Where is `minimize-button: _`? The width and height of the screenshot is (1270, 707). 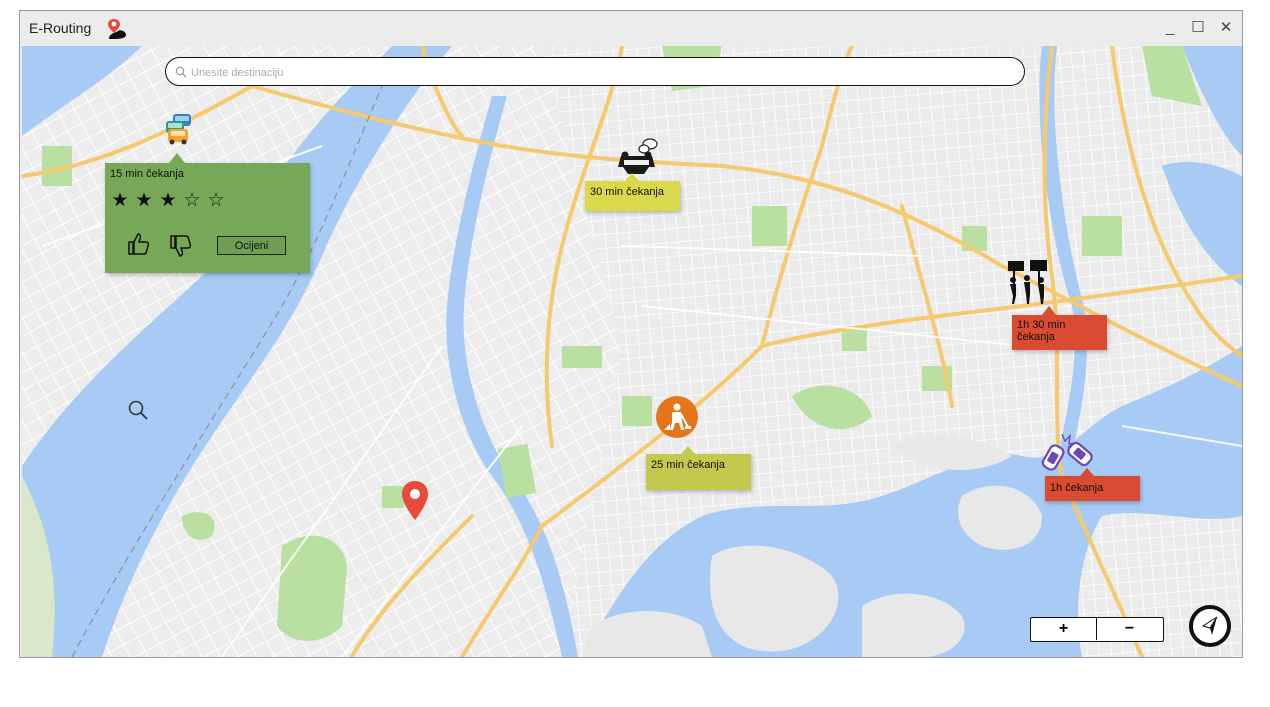 minimize-button: _ is located at coordinates (1170, 28).